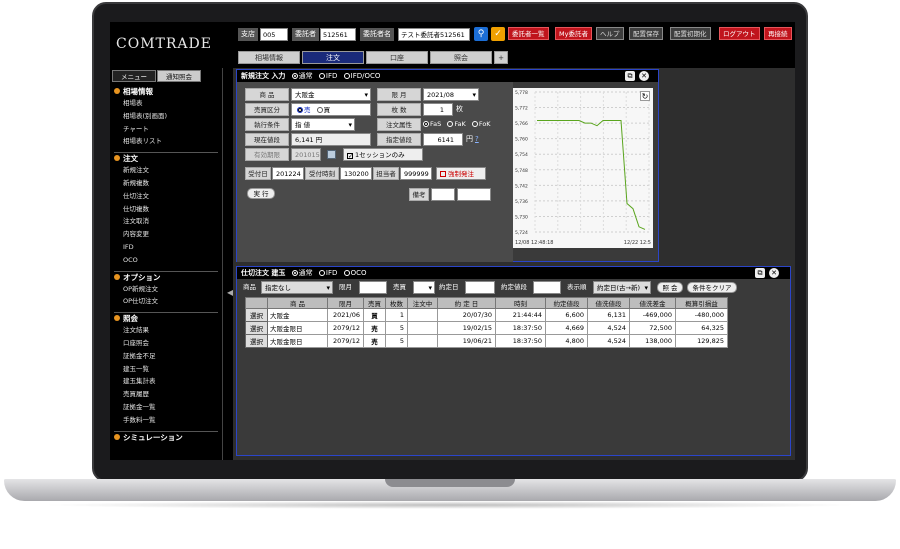 This screenshot has width=900, height=549. Describe the element at coordinates (451, 94) in the screenshot. I see `month-select: 2021/08` at that location.